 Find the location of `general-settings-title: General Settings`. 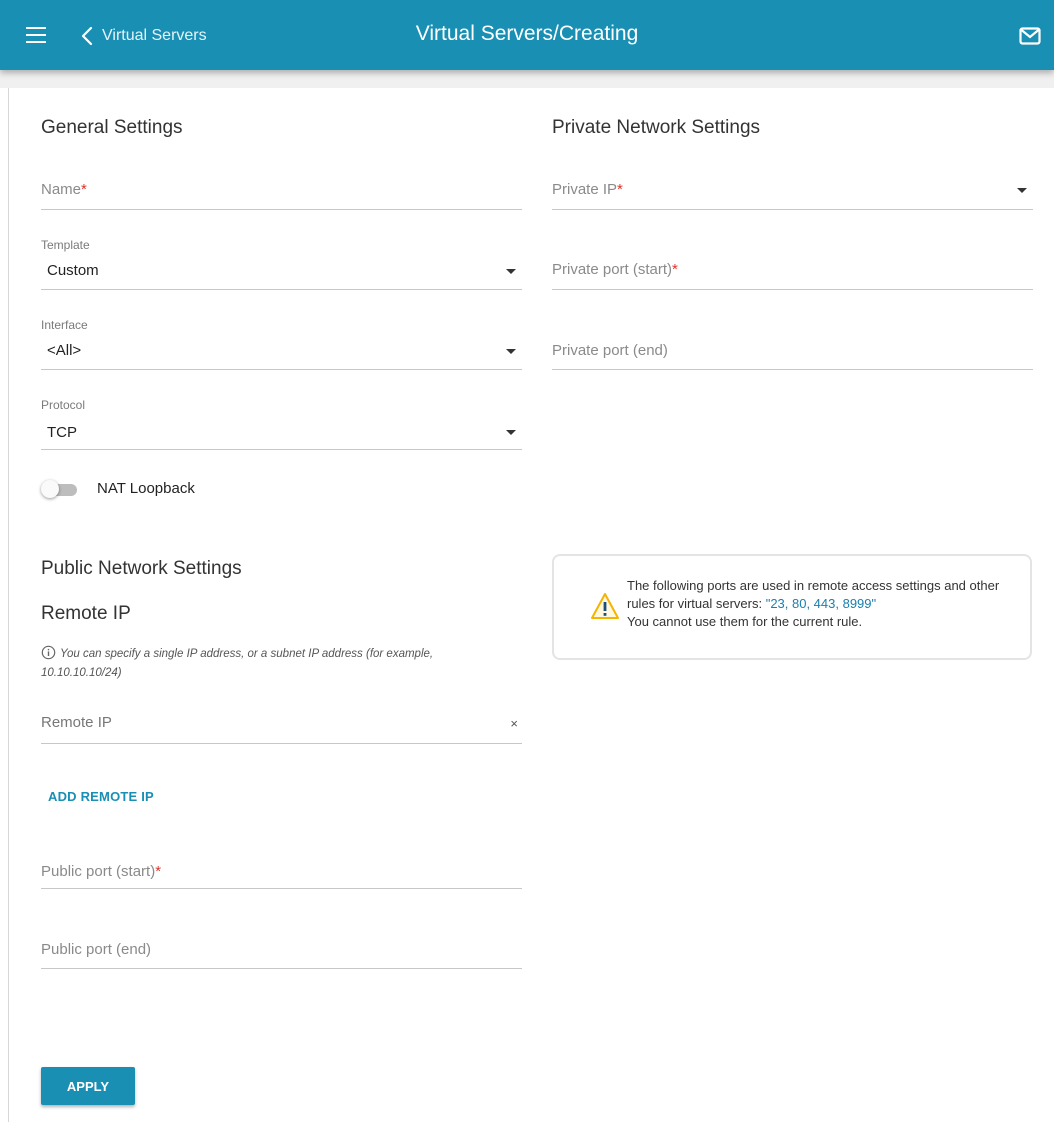

general-settings-title: General Settings is located at coordinates (112, 127).